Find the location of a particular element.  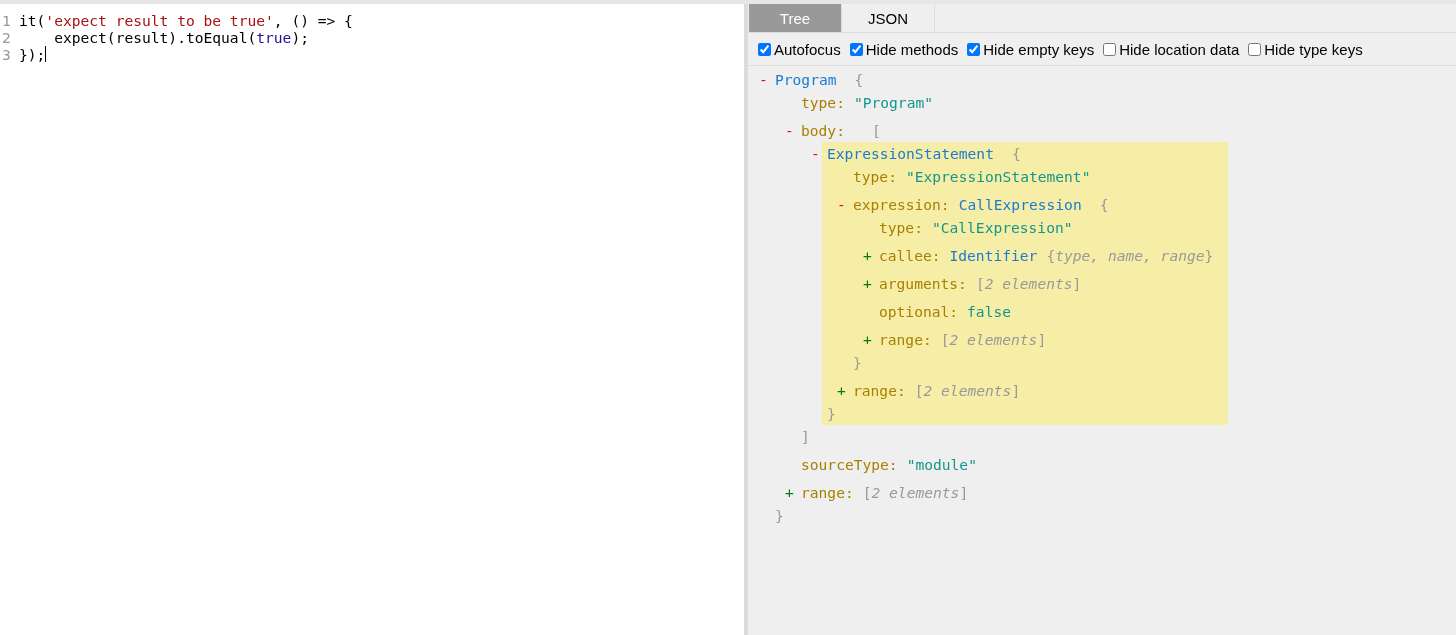

node-type: ExpressionStatement is located at coordinates (910, 154).